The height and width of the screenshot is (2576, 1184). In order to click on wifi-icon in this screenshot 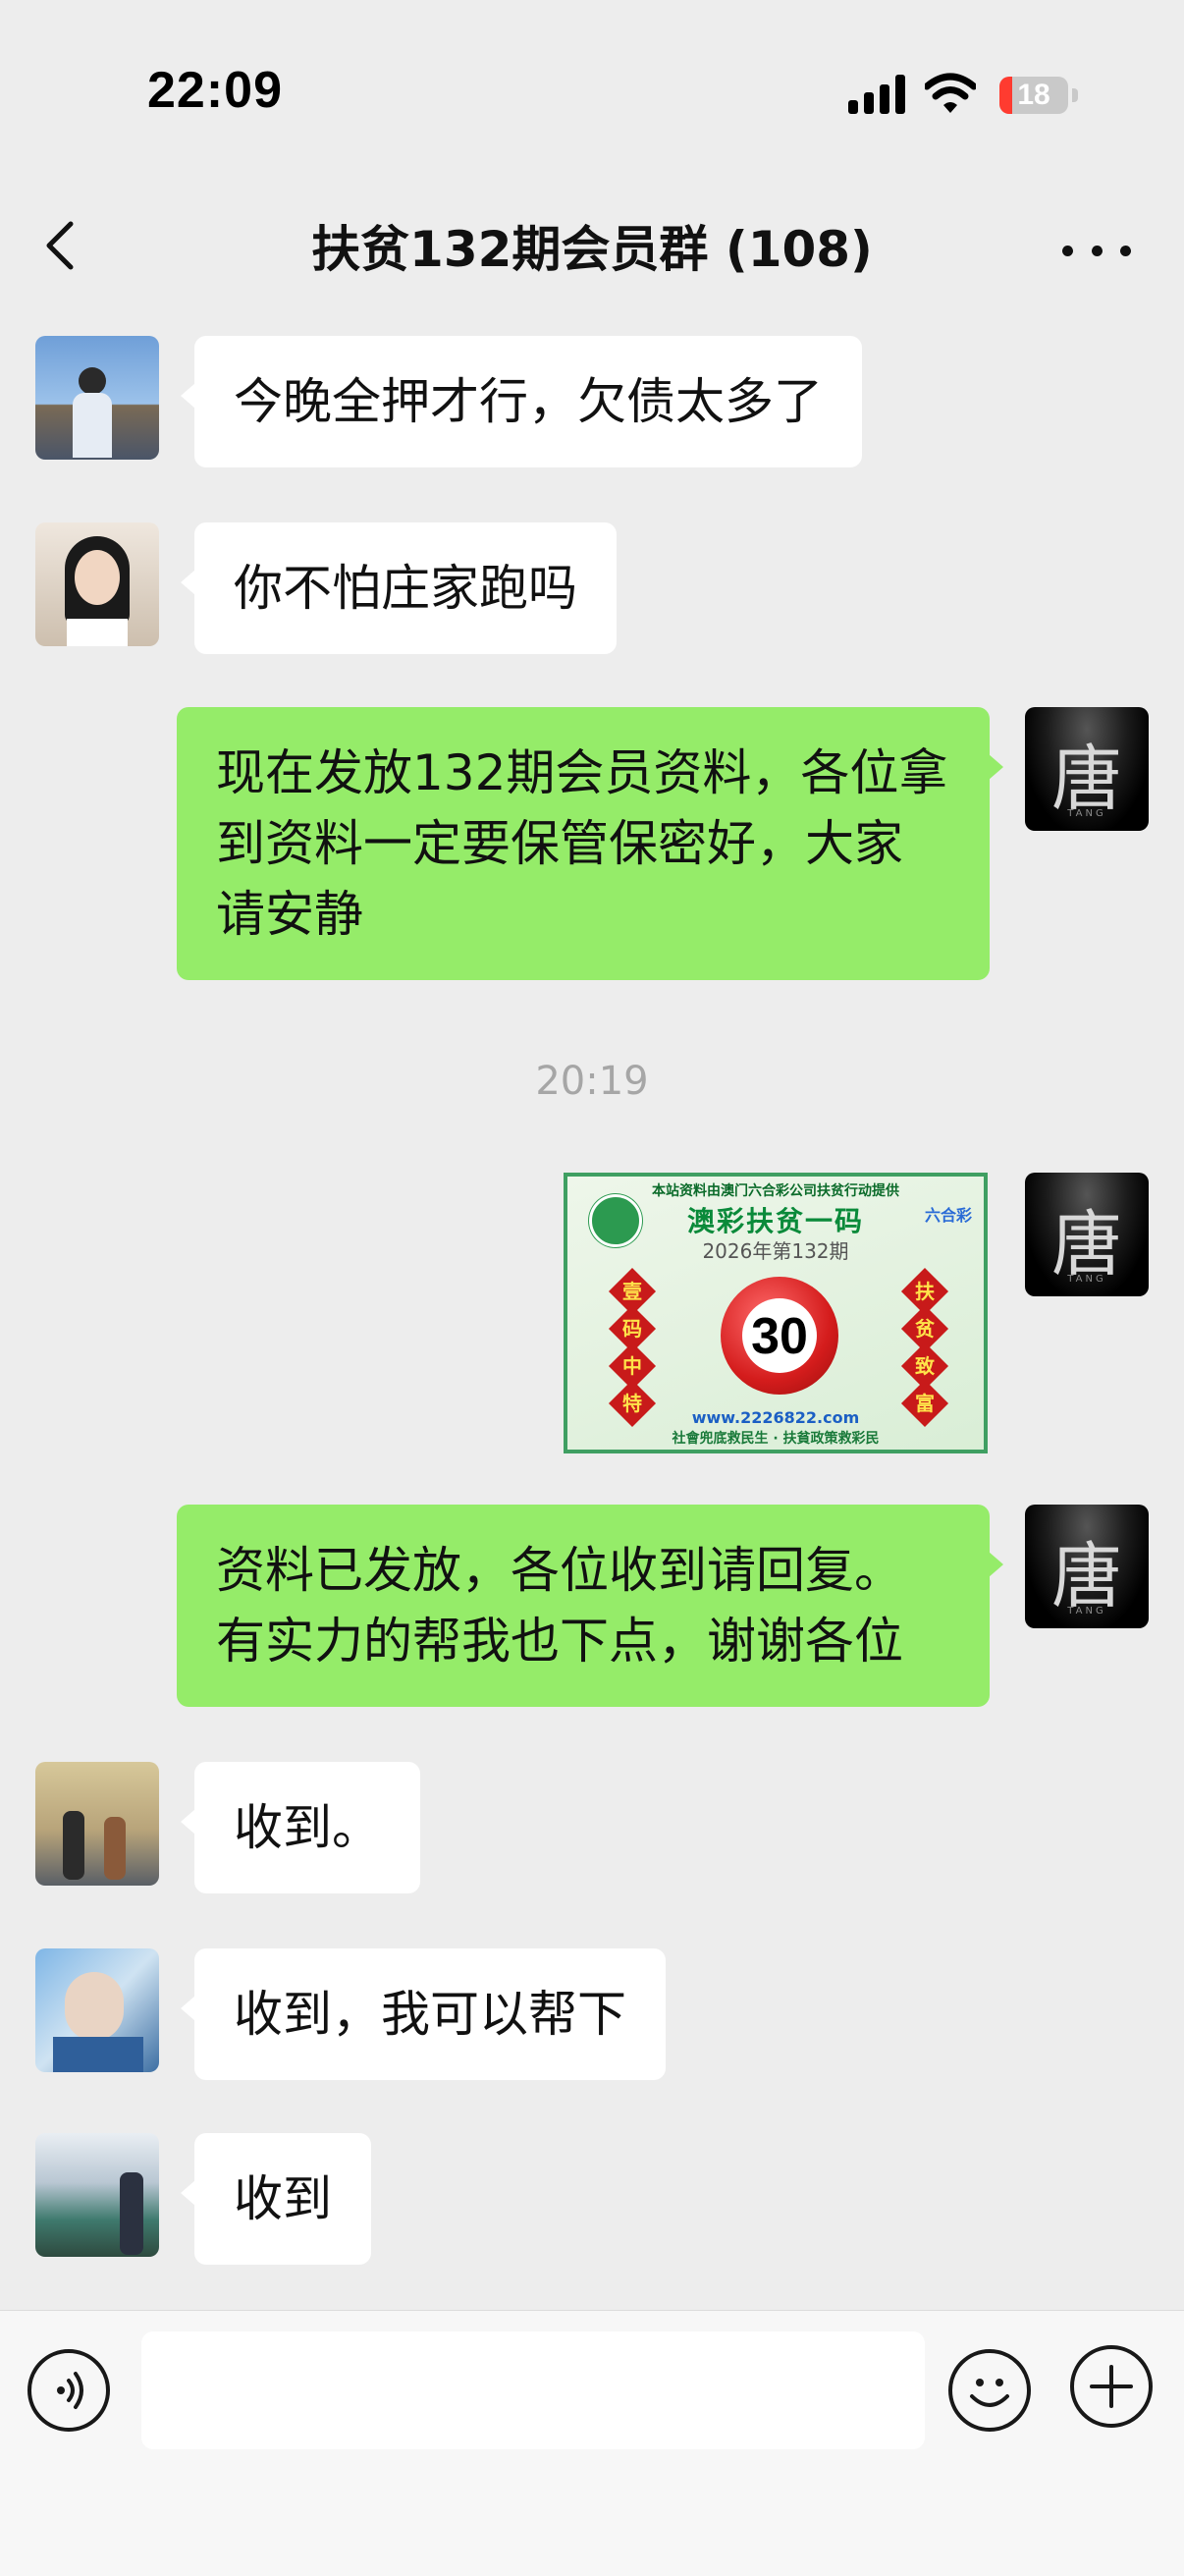, I will do `click(950, 93)`.